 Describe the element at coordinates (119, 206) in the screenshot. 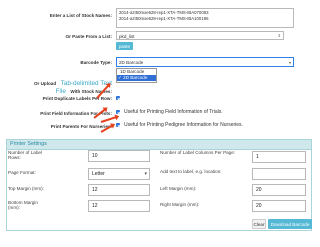

I see `bottom-margin-input: 12` at that location.